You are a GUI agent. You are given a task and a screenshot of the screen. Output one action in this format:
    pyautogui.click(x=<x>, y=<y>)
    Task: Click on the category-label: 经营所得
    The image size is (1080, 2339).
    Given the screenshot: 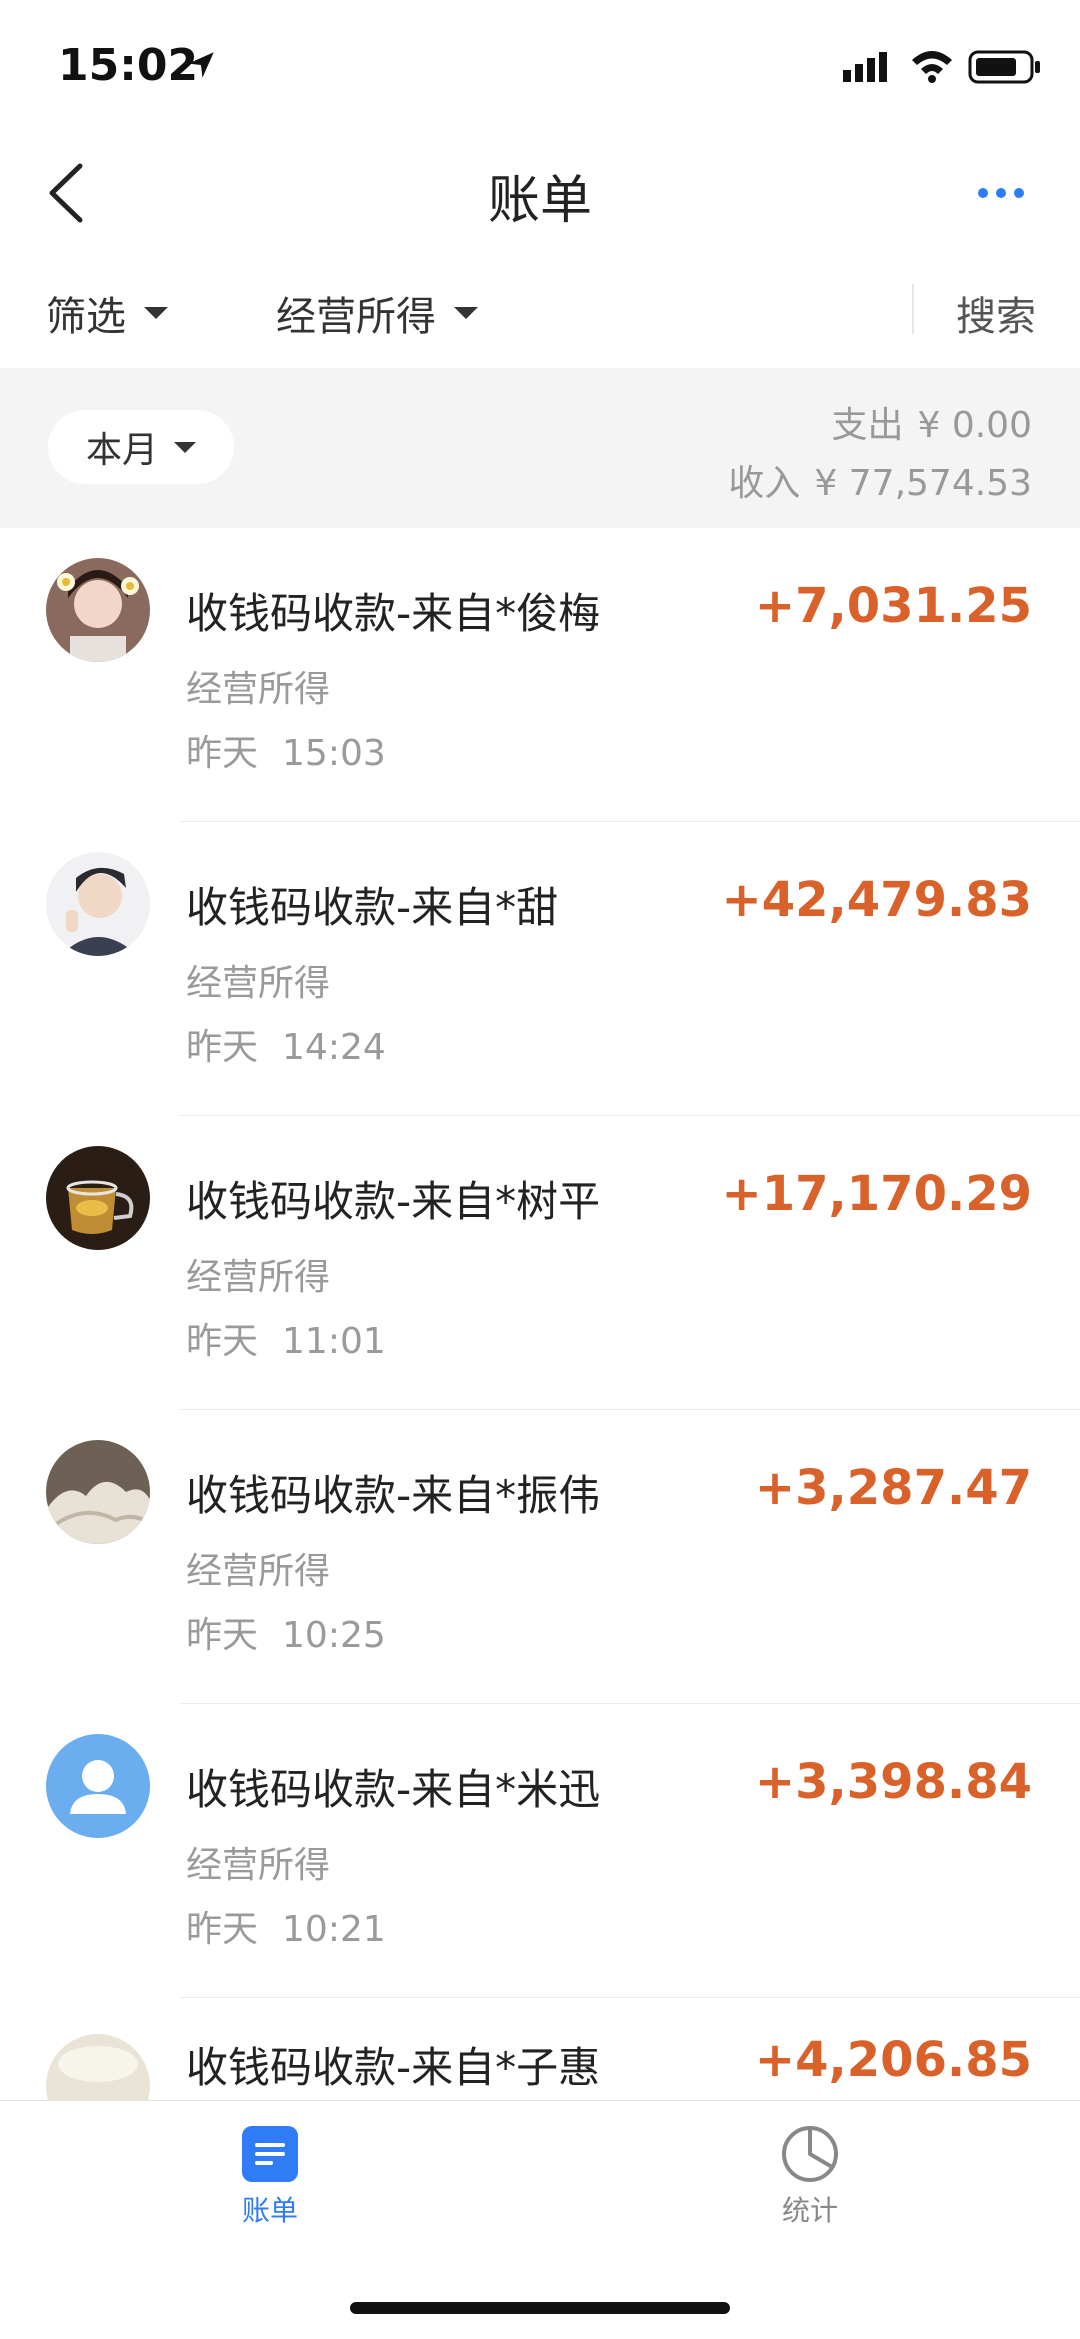 What is the action you would take?
    pyautogui.click(x=356, y=317)
    